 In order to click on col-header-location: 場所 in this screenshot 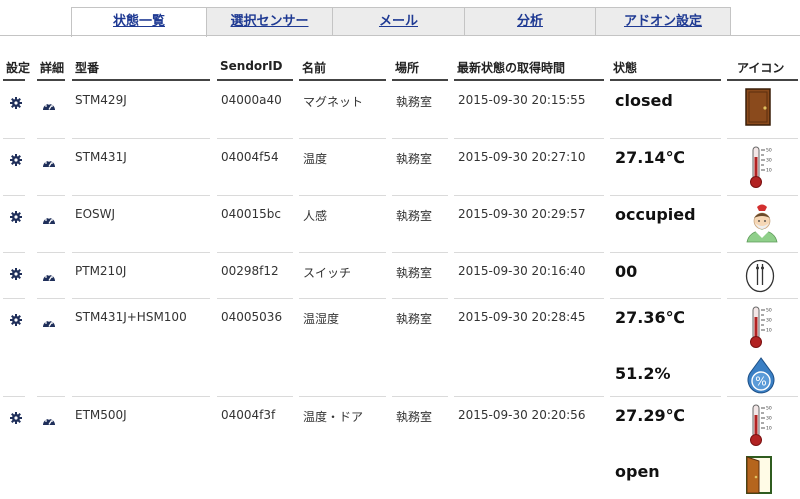, I will do `click(407, 68)`.